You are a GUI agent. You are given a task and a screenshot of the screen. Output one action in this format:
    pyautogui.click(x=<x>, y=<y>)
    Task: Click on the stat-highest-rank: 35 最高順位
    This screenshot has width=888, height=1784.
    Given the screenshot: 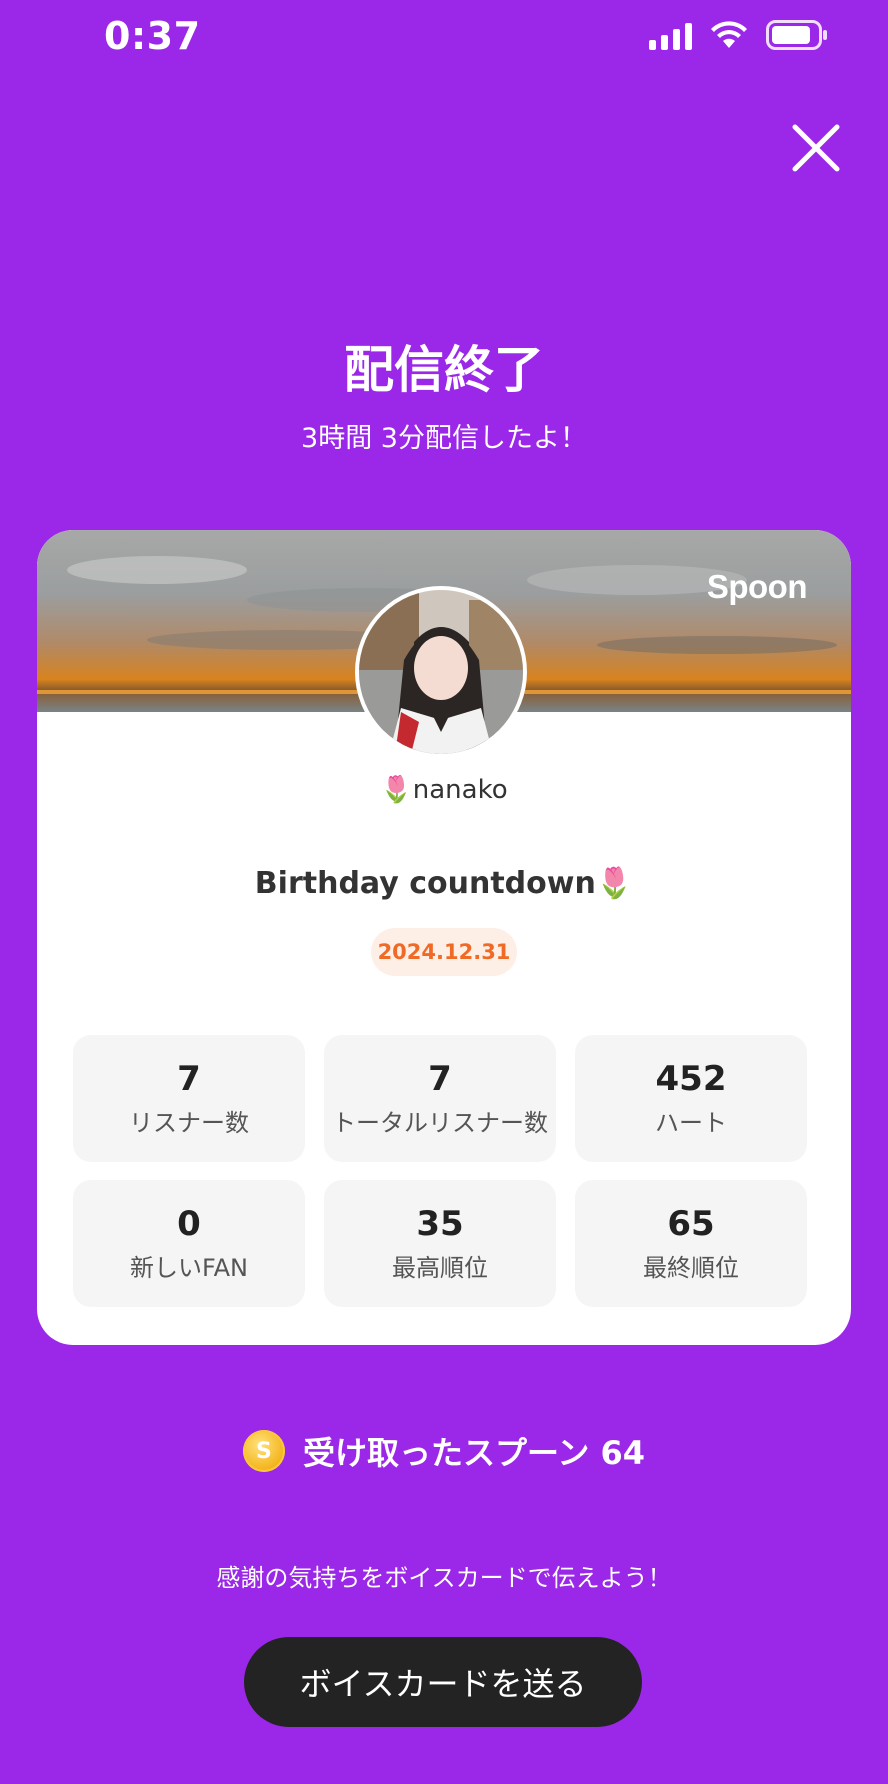 What is the action you would take?
    pyautogui.click(x=440, y=1243)
    